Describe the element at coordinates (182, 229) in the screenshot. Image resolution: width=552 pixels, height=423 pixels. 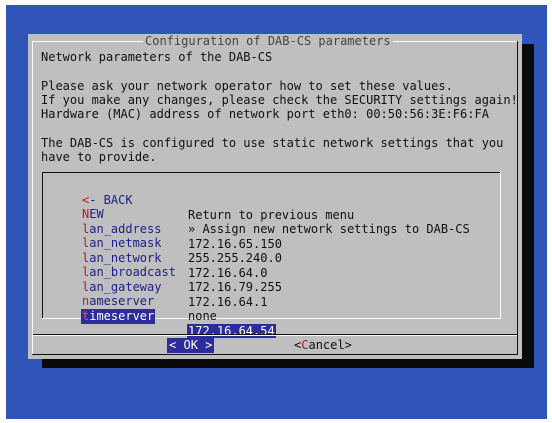
I see `menu-item-lan-address: lan_address 172.16.65.150` at that location.